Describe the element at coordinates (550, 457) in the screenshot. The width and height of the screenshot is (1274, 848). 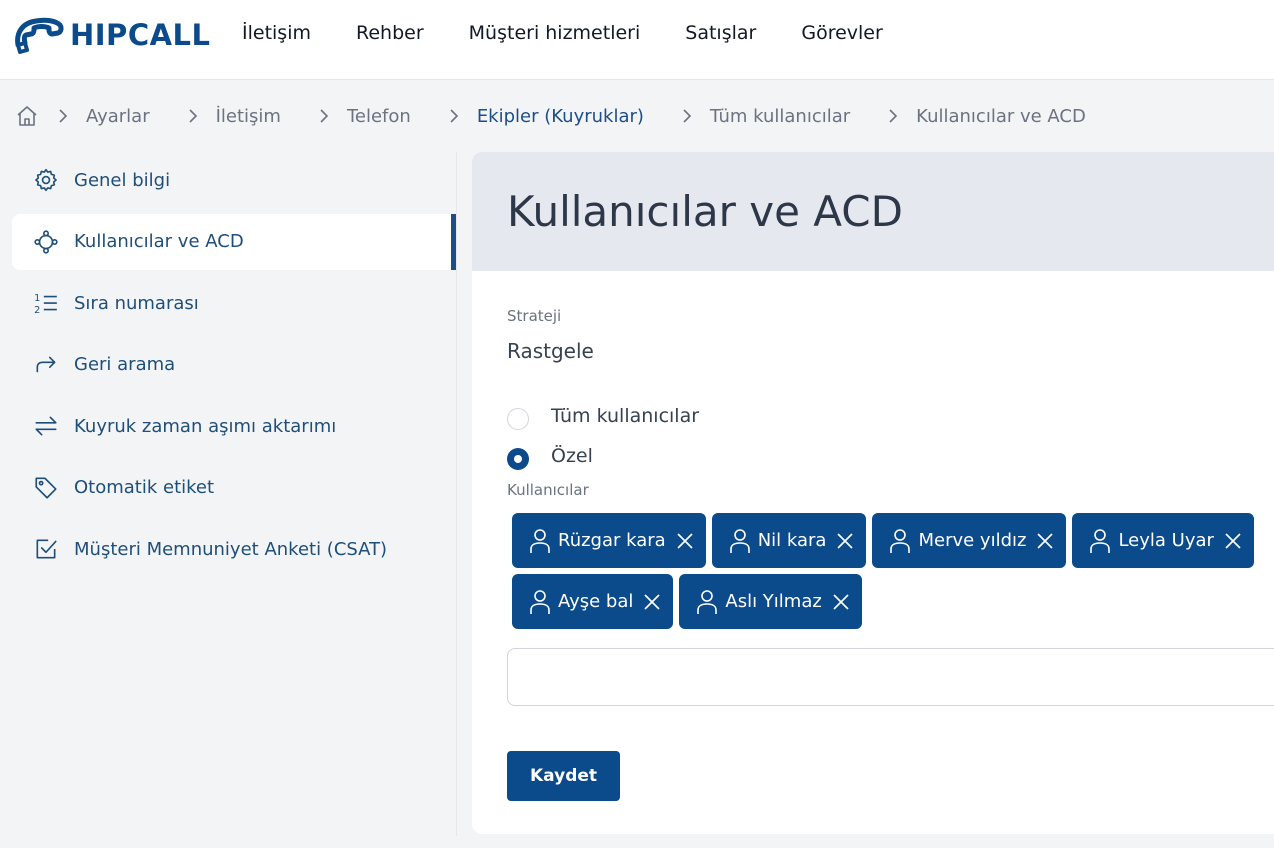
I see `radio-ozel: Özel` at that location.